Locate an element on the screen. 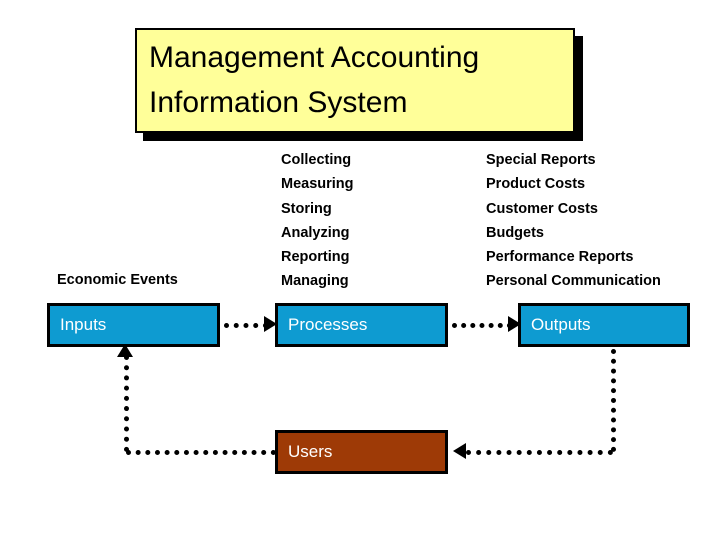  arrow-left-icon is located at coordinates (459, 451).